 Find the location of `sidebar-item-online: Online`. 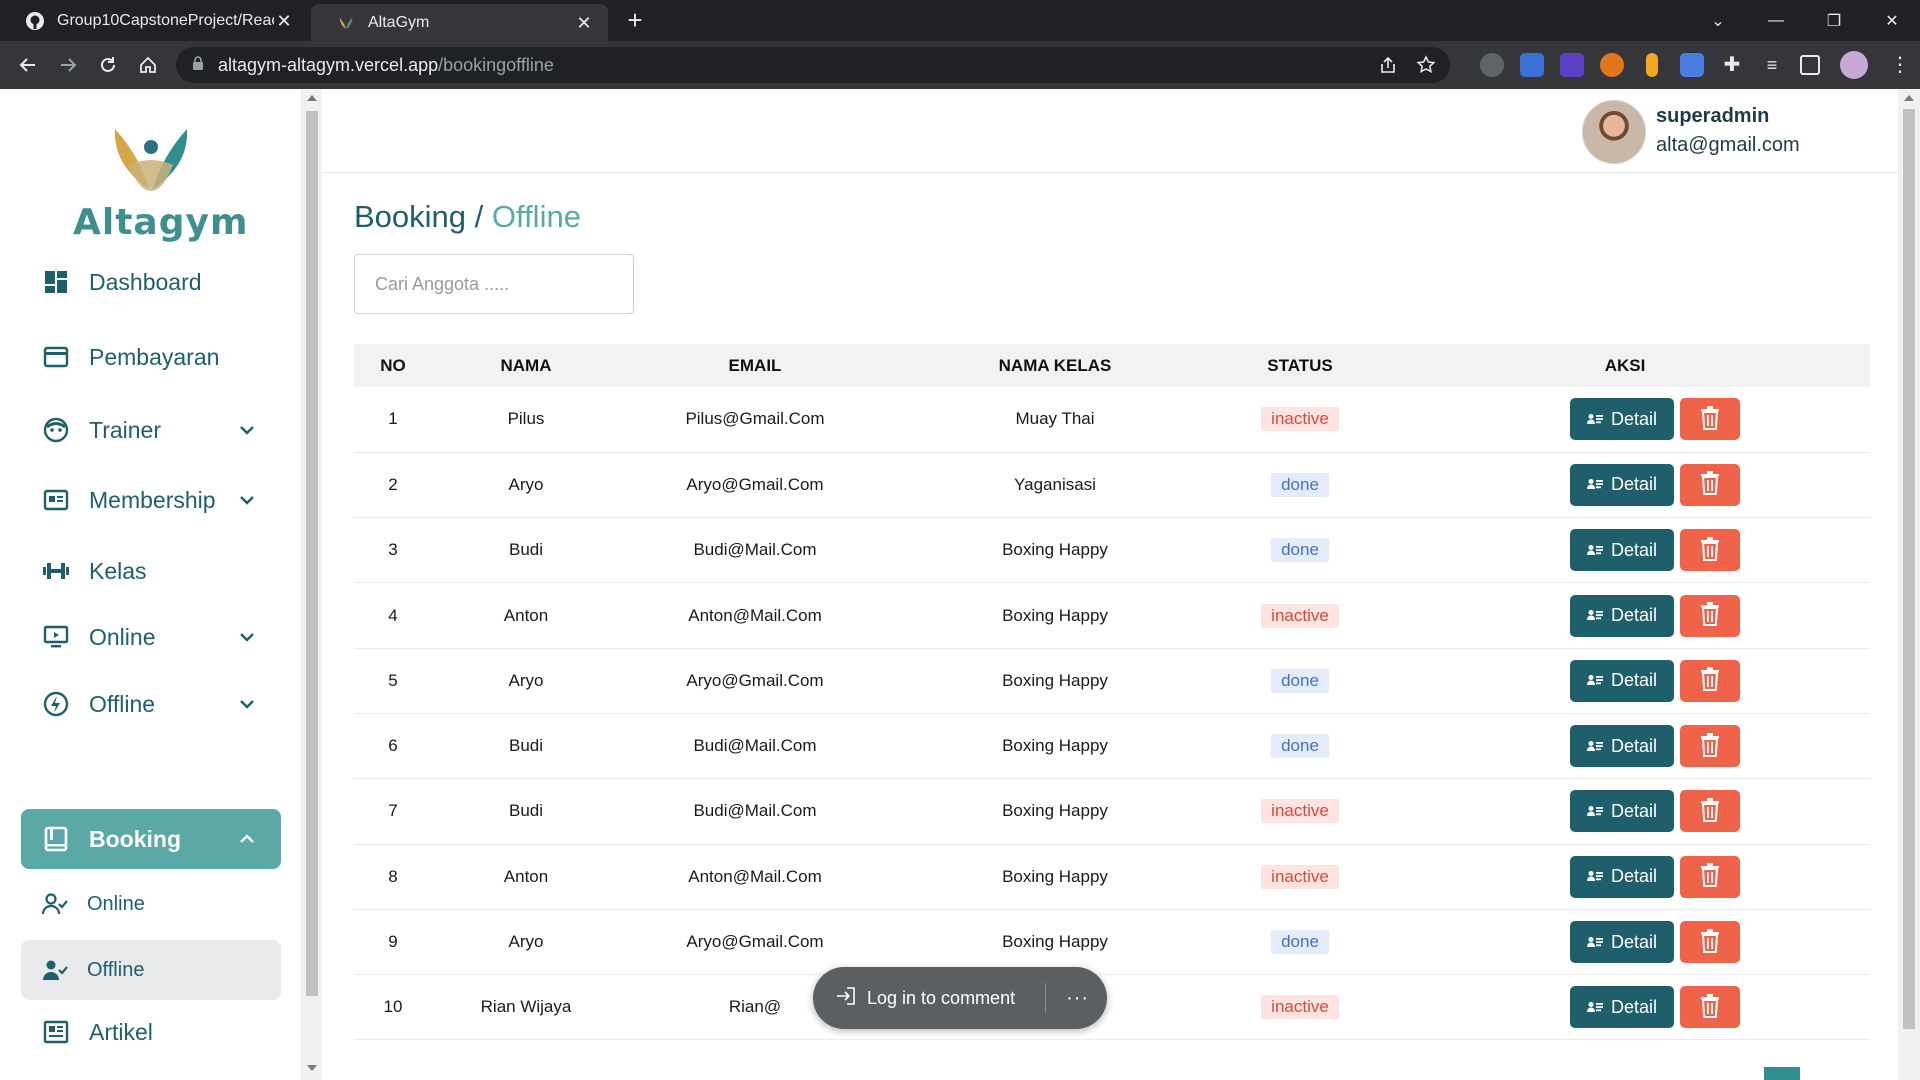

sidebar-item-online: Online is located at coordinates (151, 637).